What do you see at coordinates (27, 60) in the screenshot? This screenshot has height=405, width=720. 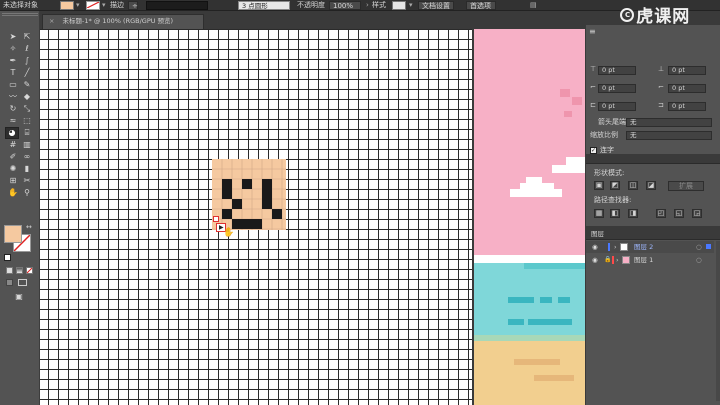 I see `curvature-tool-icon: ∫` at bounding box center [27, 60].